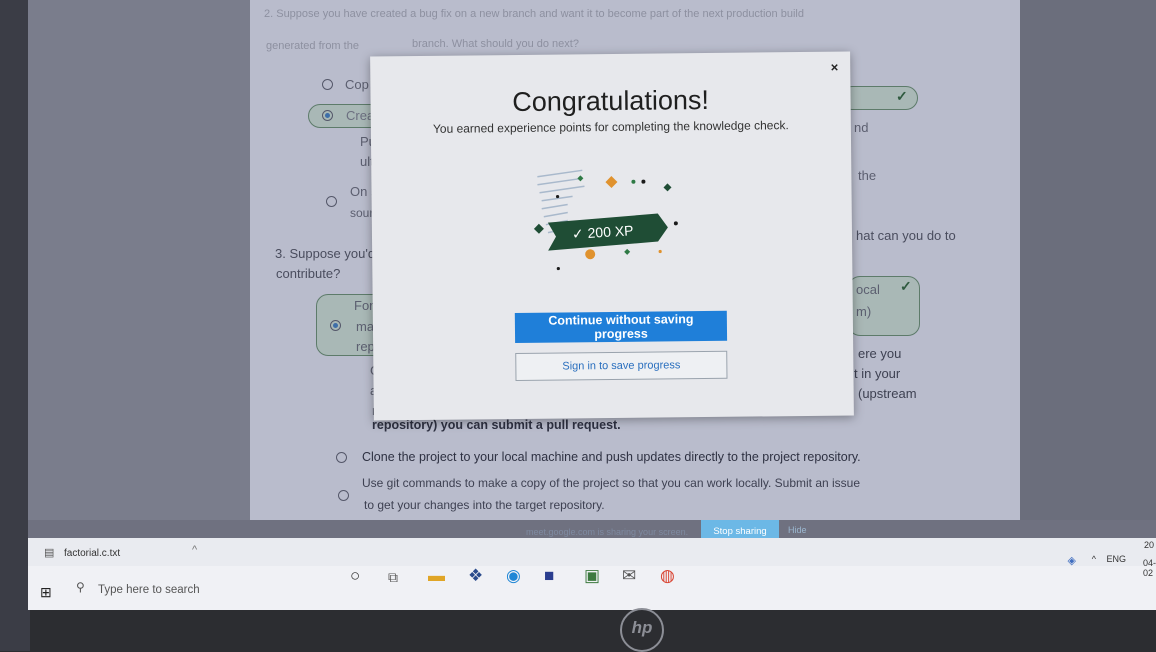  Describe the element at coordinates (312, 46) in the screenshot. I see `q2-prompt-line2: generated from the` at that location.